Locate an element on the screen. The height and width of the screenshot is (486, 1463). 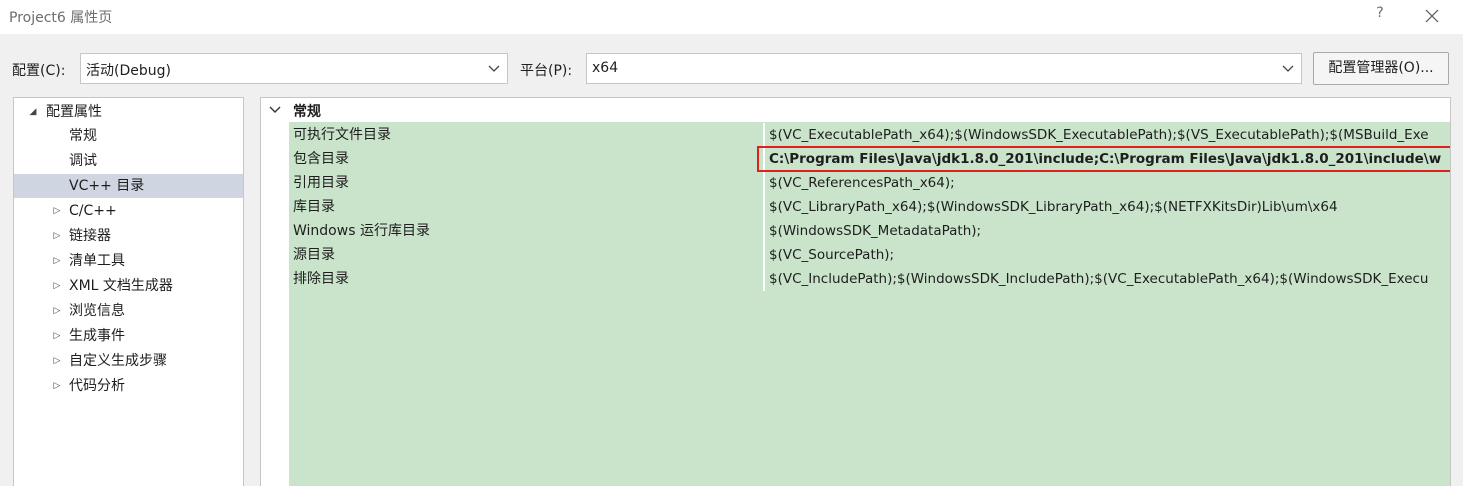
help-button: ? is located at coordinates (1380, 15).